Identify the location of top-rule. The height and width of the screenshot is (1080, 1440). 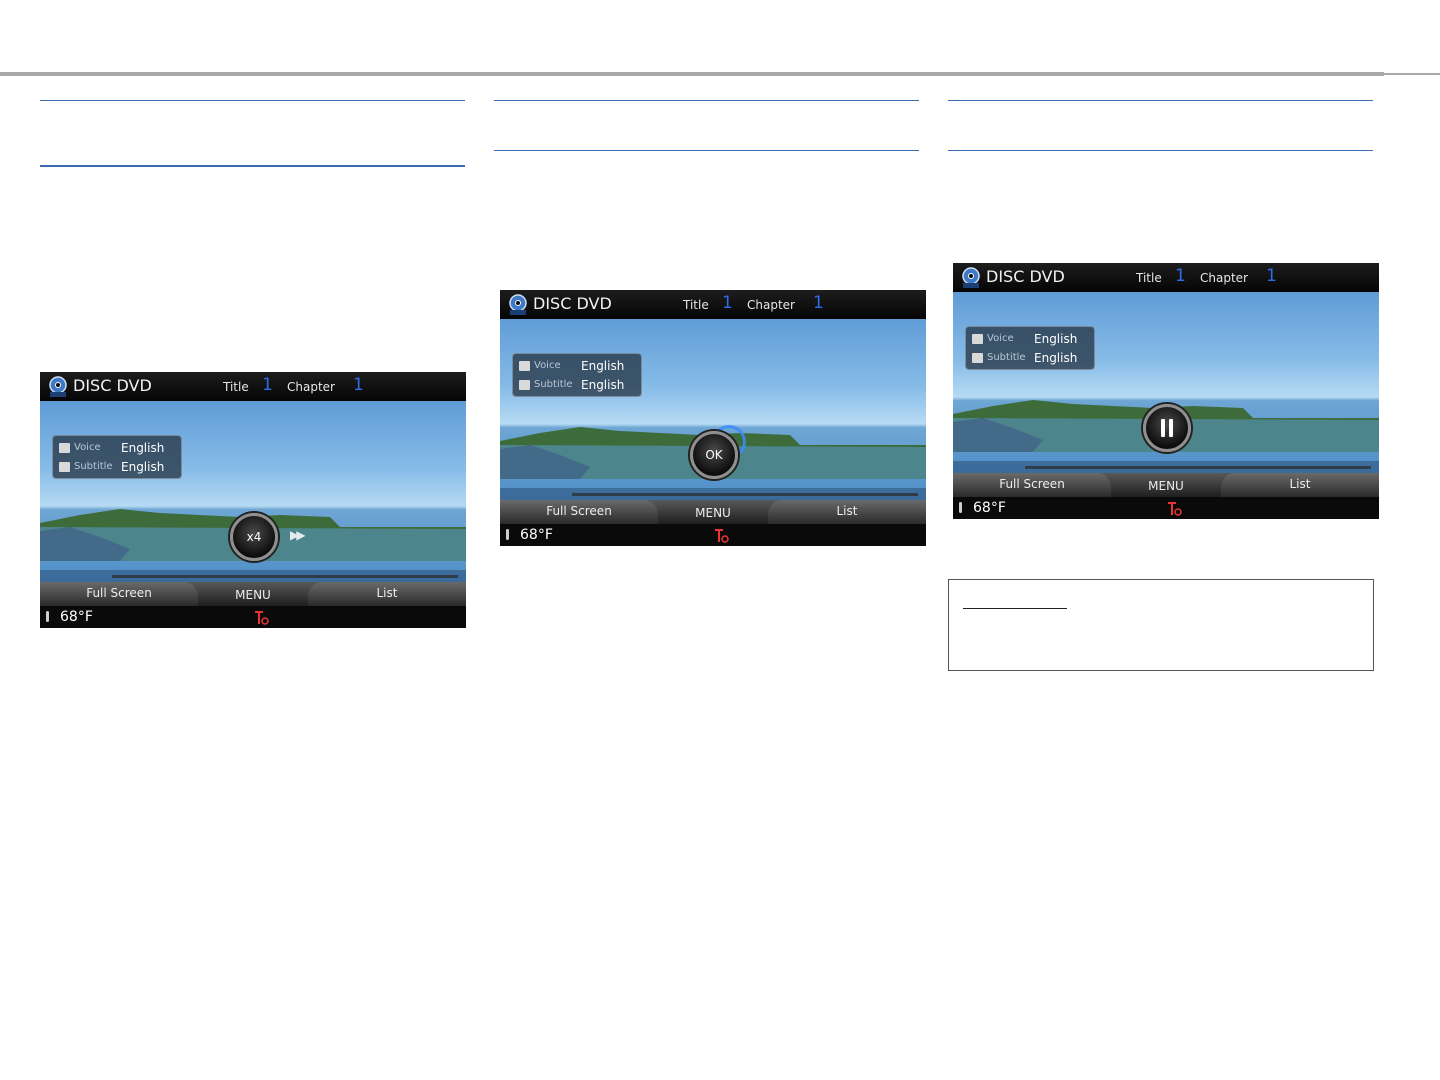
(692, 74).